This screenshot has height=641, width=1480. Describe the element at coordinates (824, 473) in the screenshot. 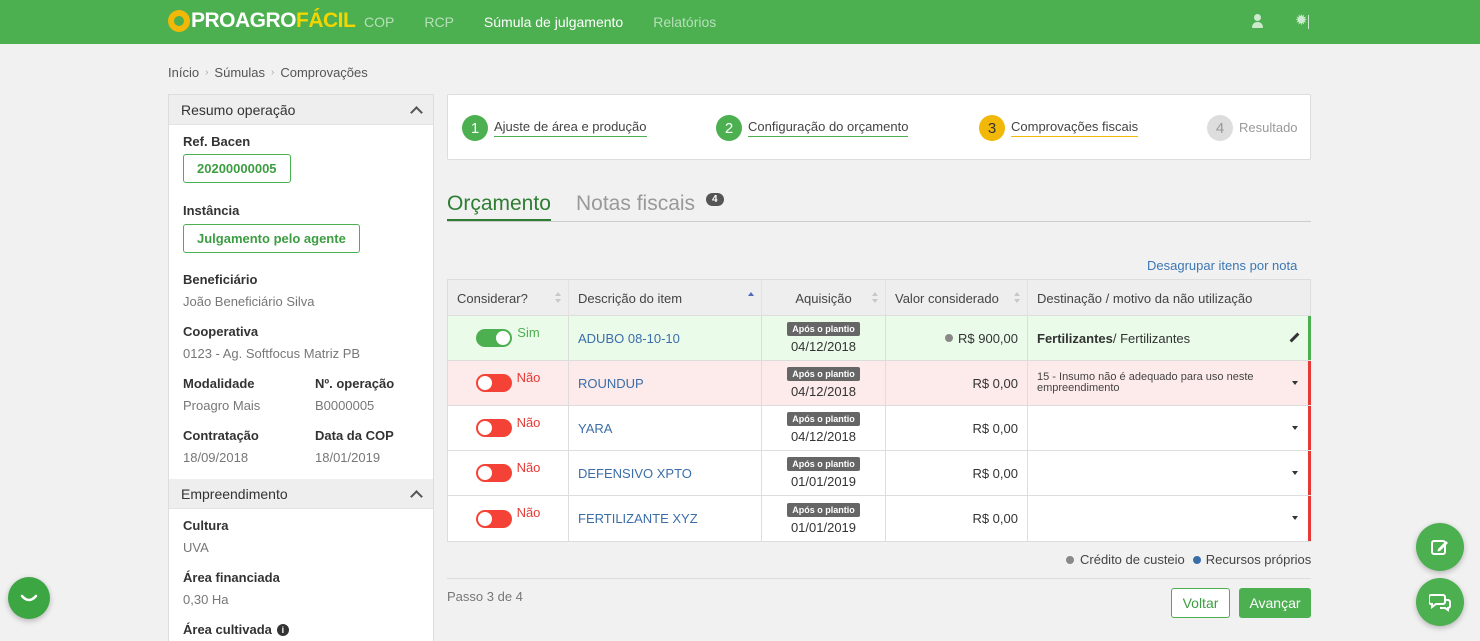

I see `acquisition-cell: Após o plantio 01/01/2019` at that location.